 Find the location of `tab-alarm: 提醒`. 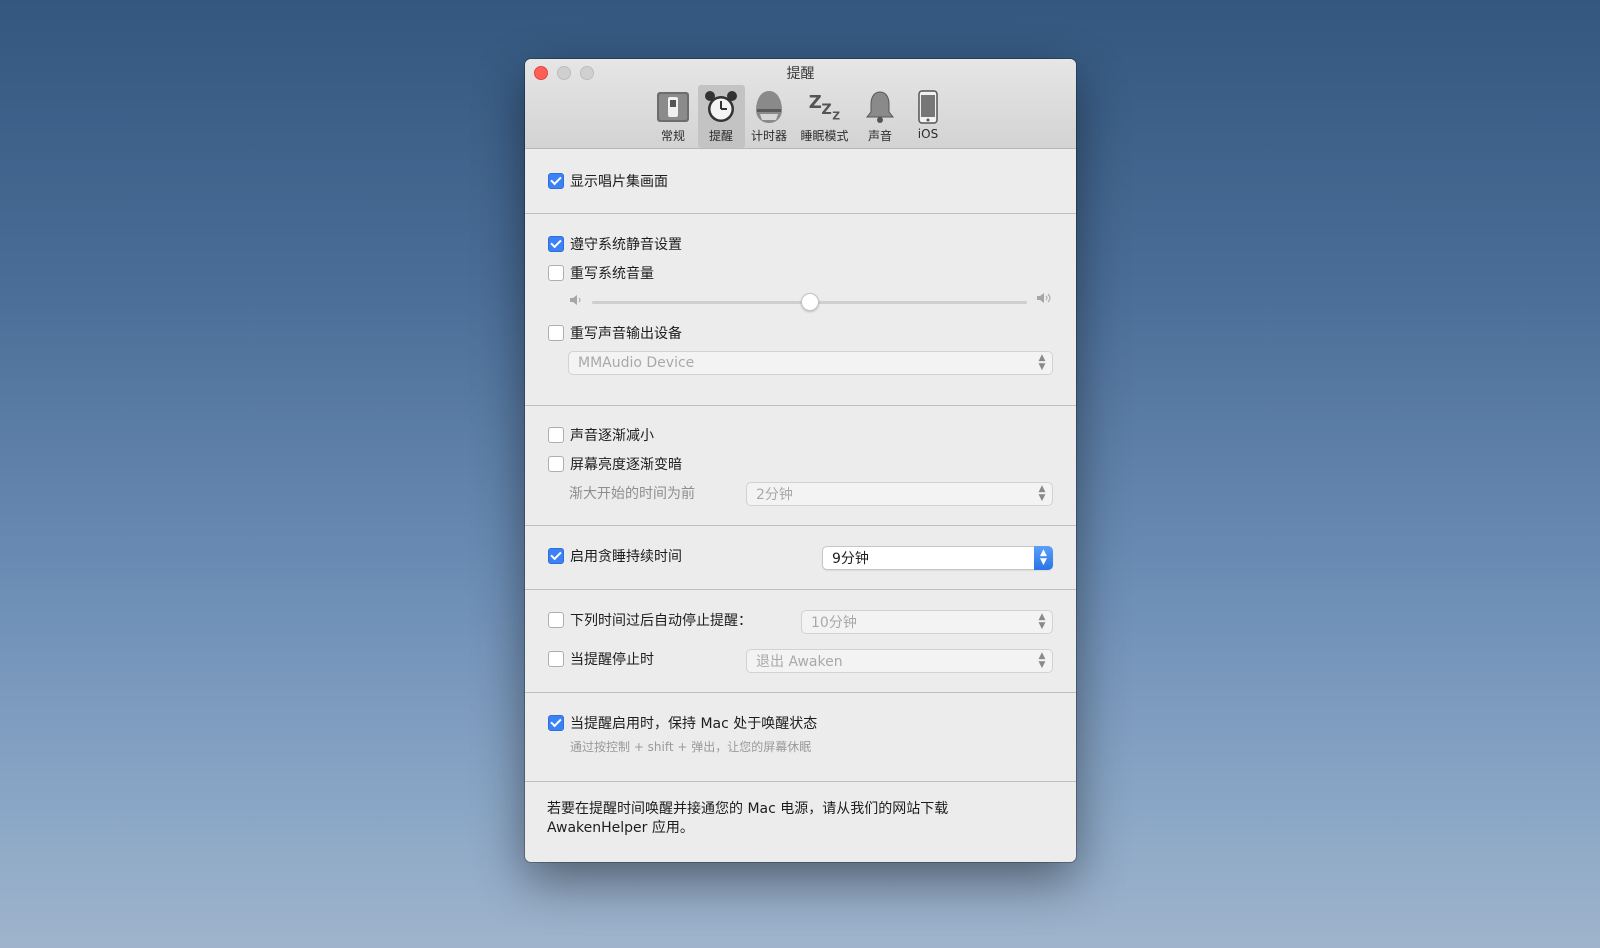

tab-alarm: 提醒 is located at coordinates (721, 116).